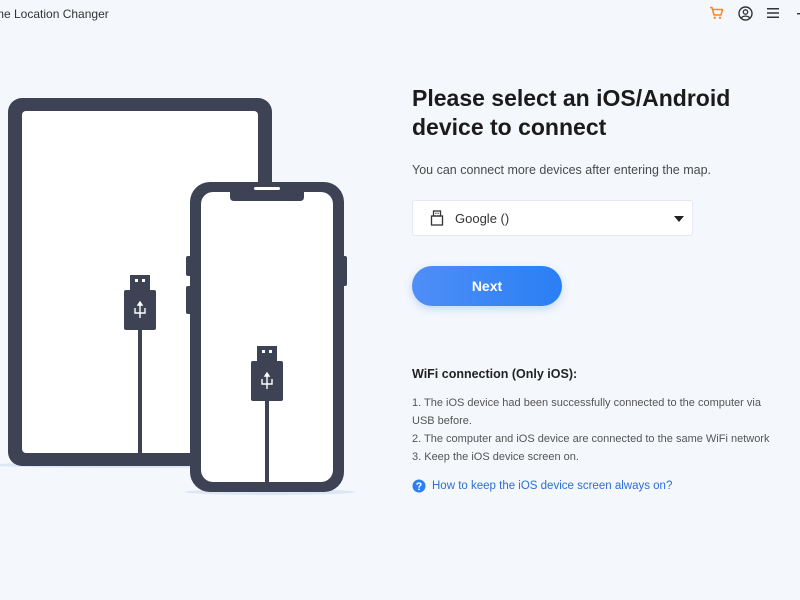 The height and width of the screenshot is (600, 800). What do you see at coordinates (796, 13) in the screenshot?
I see `minimize-icon` at bounding box center [796, 13].